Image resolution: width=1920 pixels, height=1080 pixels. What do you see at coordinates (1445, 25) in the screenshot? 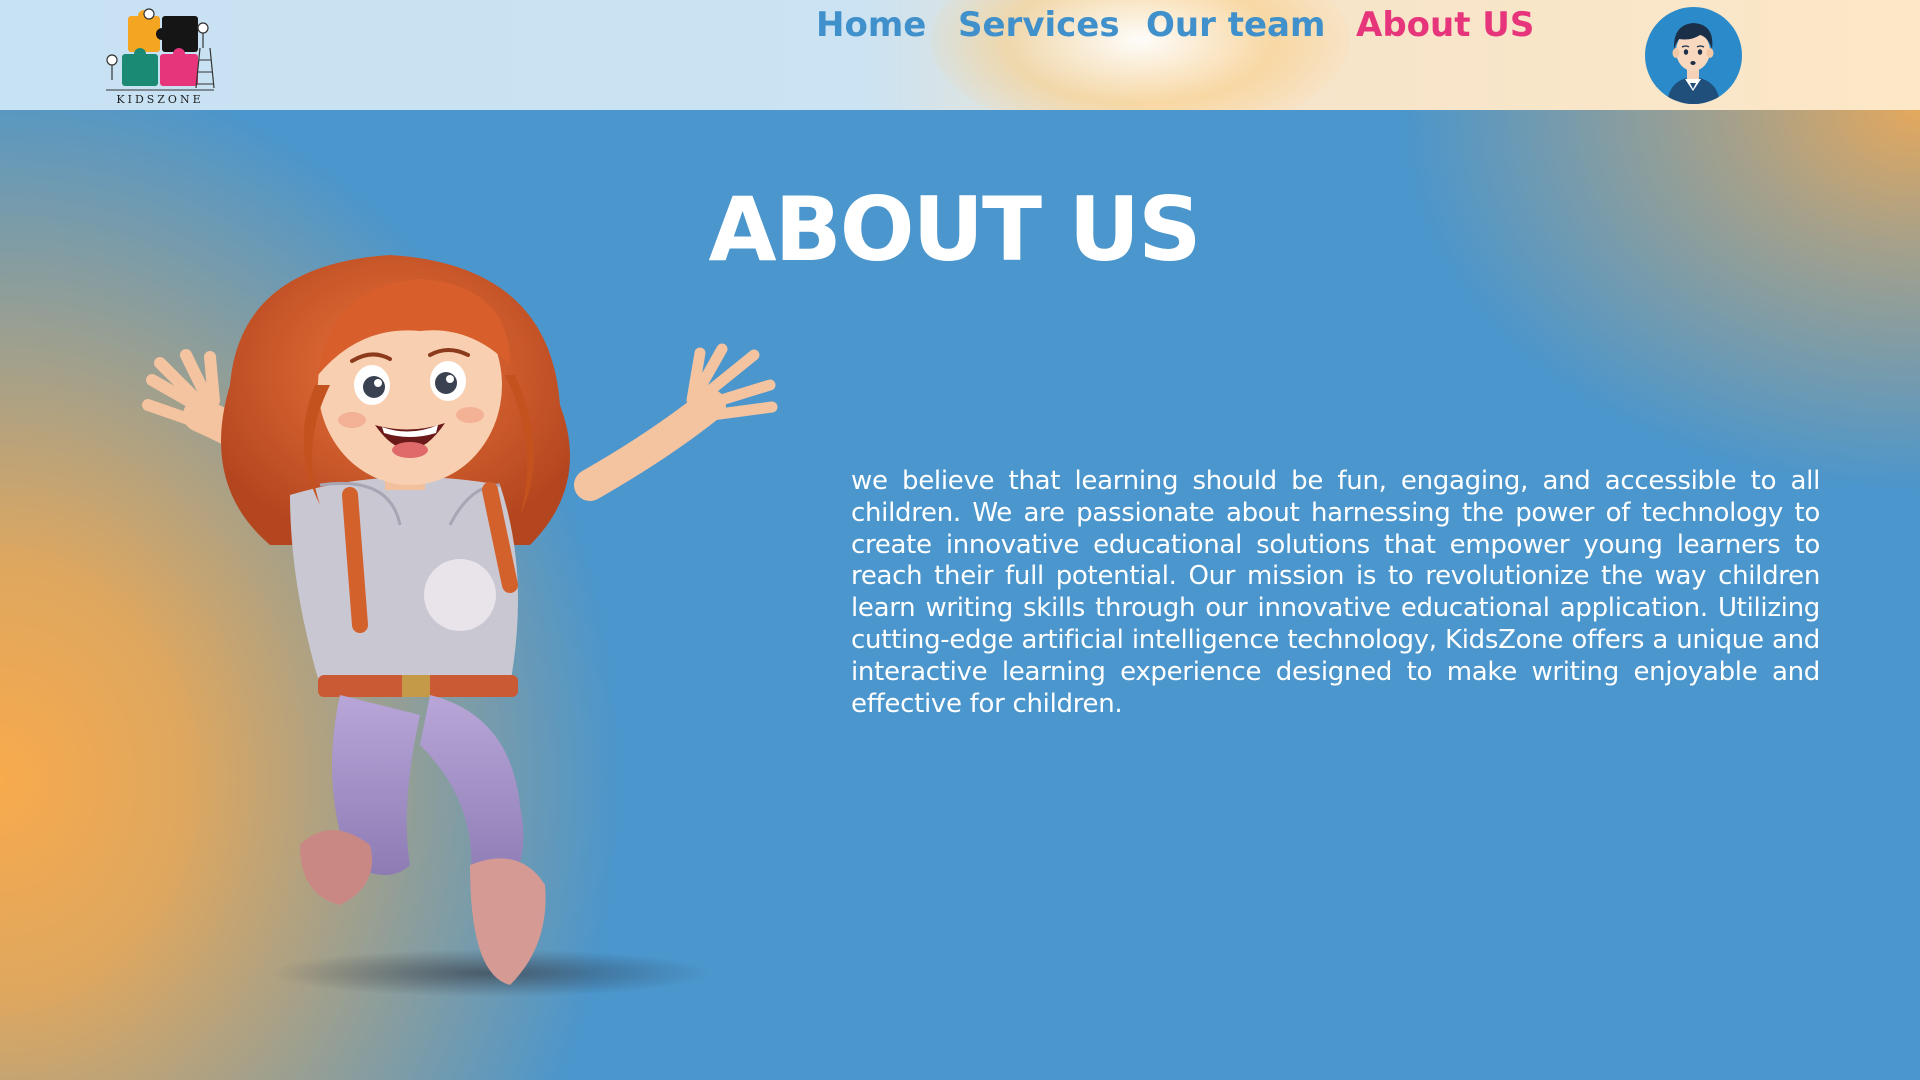
I see `nav-about-us-link: About US` at bounding box center [1445, 25].